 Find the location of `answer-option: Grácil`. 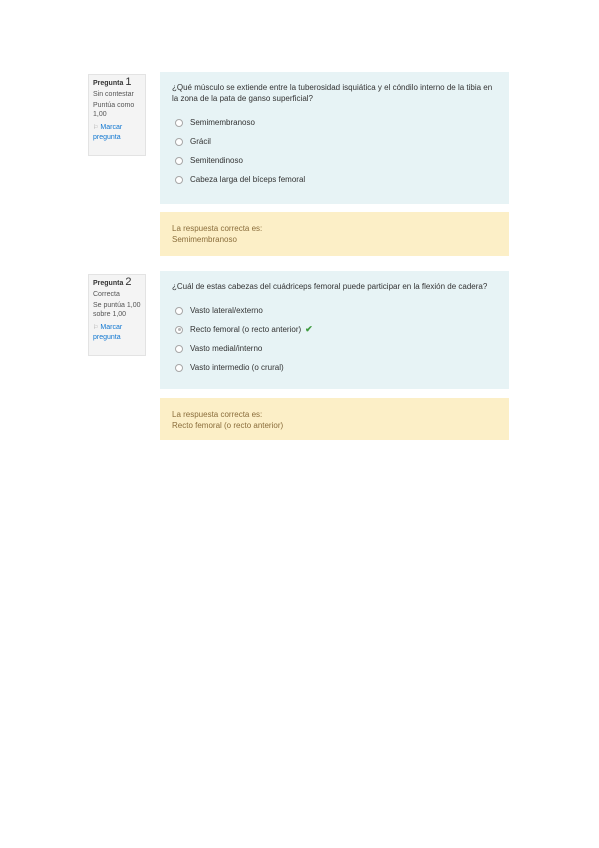

answer-option: Grácil is located at coordinates (334, 141).